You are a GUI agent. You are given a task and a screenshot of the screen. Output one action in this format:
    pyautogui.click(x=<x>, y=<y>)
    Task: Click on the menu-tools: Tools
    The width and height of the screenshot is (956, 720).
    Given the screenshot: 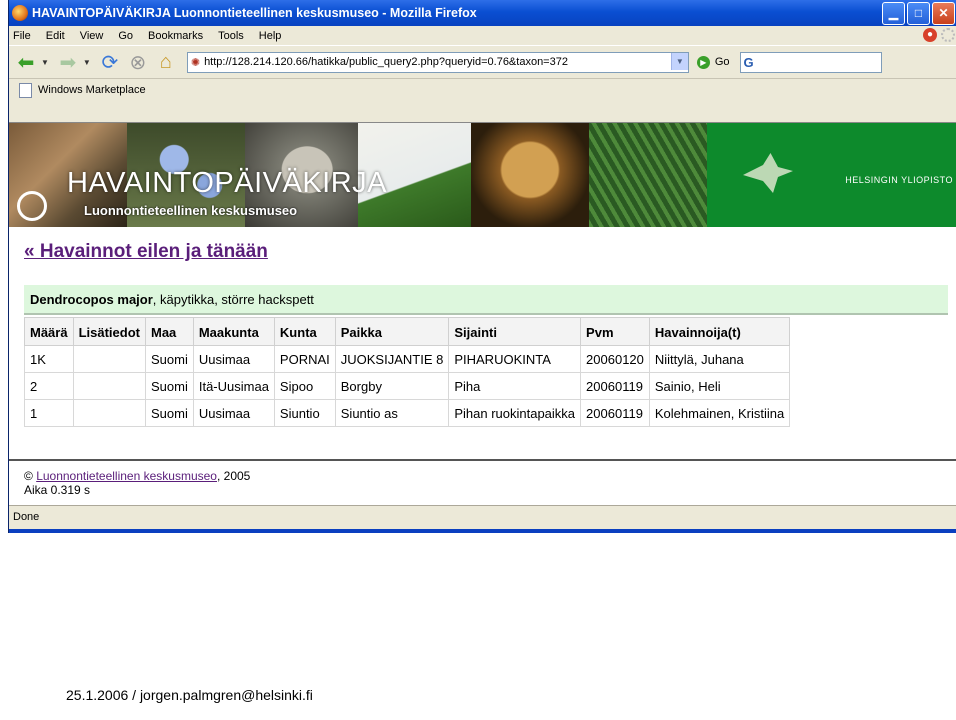 What is the action you would take?
    pyautogui.click(x=231, y=36)
    